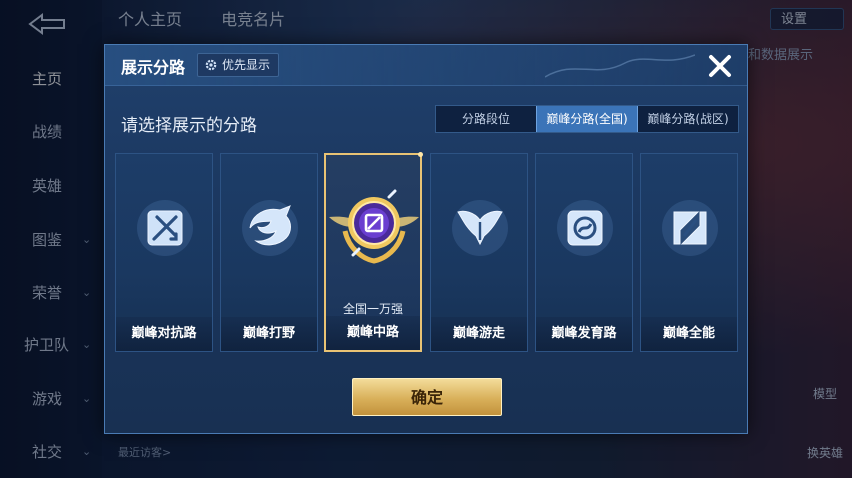  I want to click on gear-icon, so click(211, 65).